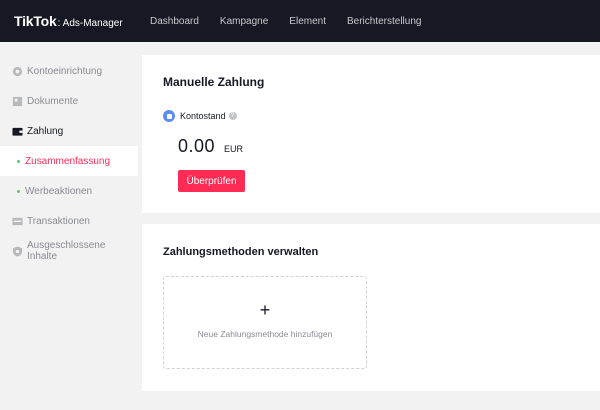  What do you see at coordinates (17, 251) in the screenshot?
I see `shield-icon` at bounding box center [17, 251].